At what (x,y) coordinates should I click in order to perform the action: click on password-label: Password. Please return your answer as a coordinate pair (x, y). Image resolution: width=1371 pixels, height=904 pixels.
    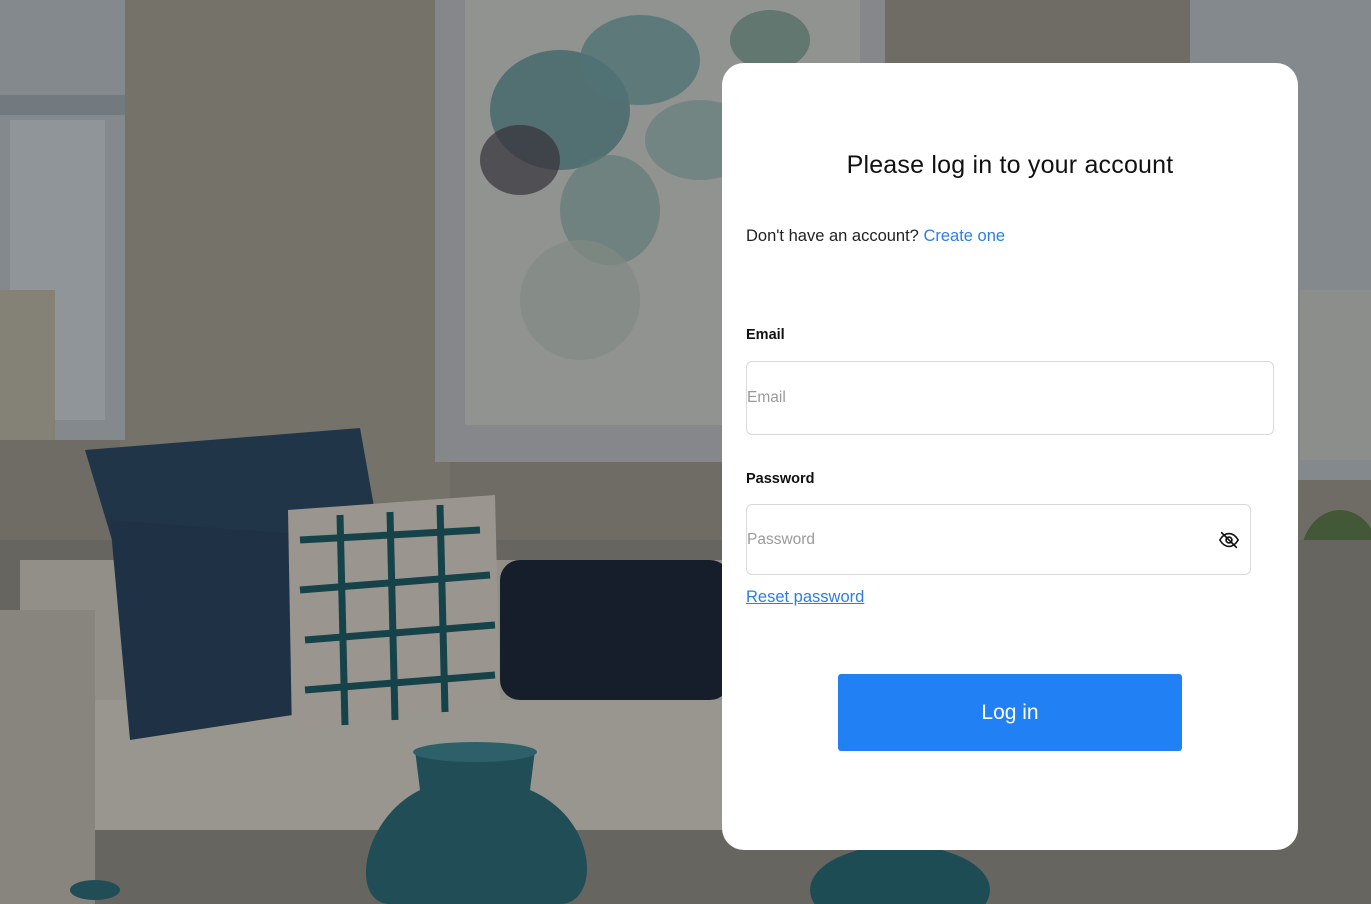
    Looking at the image, I should click on (780, 479).